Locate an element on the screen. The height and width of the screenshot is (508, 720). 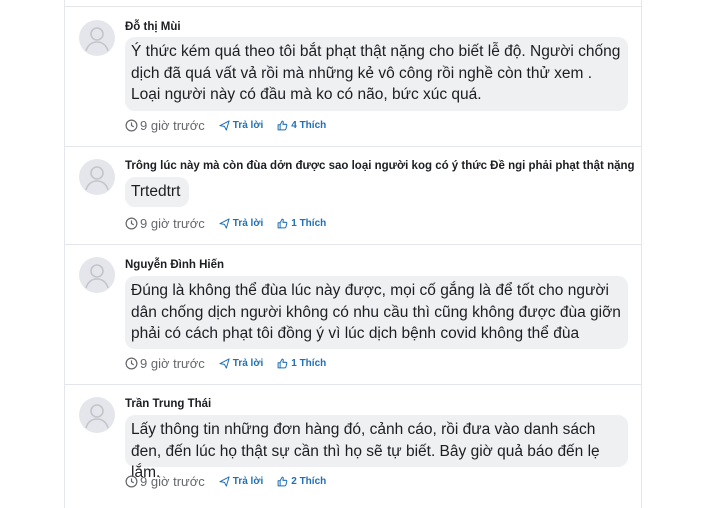
comment-actions: 9 giờ trước Trả lời 4 Thích is located at coordinates (225, 125).